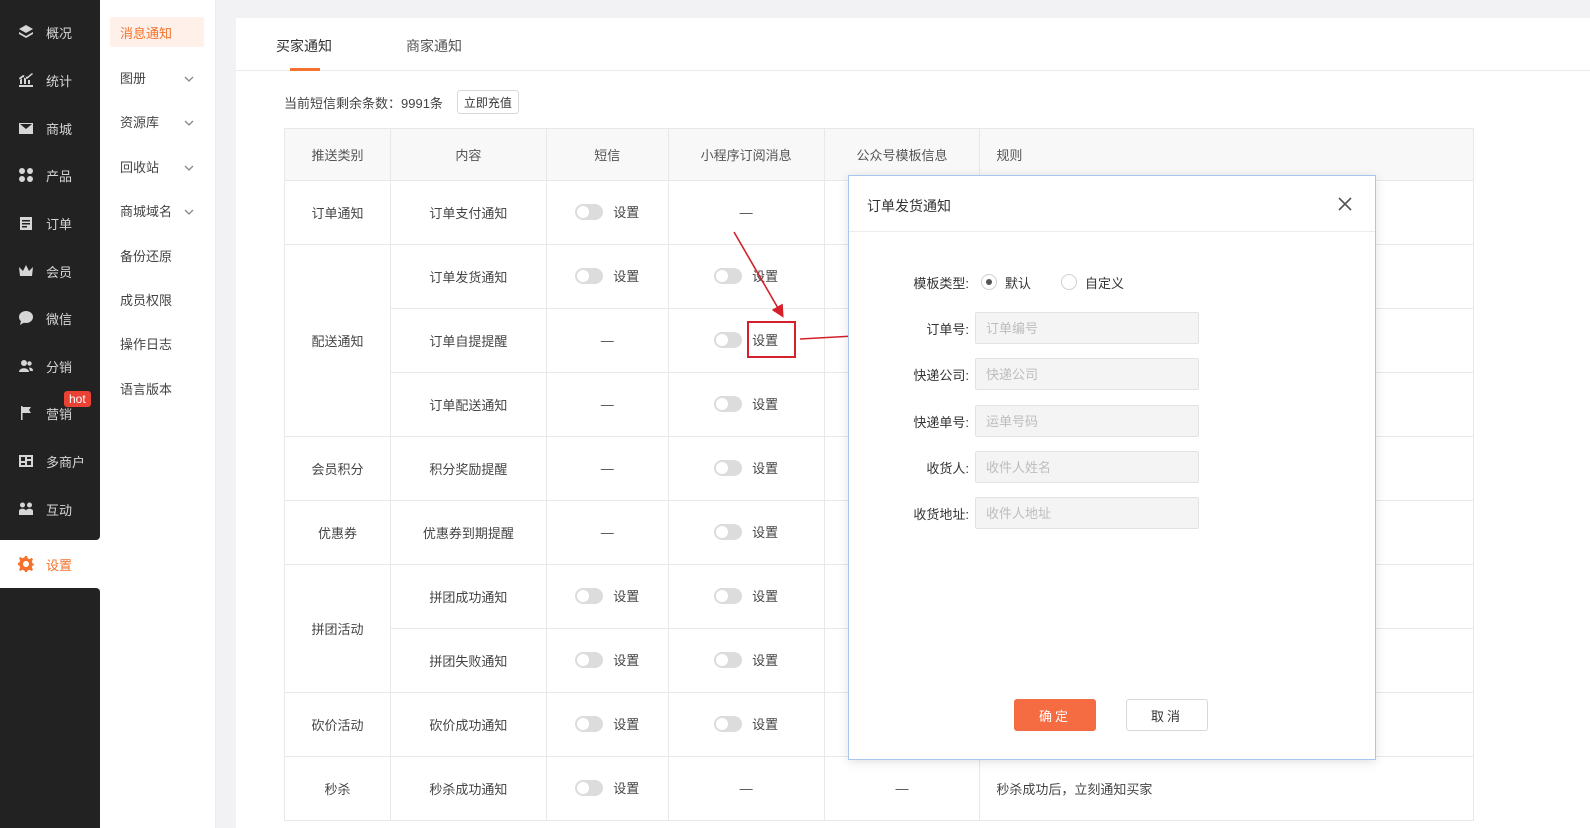 The image size is (1590, 828). Describe the element at coordinates (50, 80) in the screenshot. I see `nav-item-stats: 统计` at that location.